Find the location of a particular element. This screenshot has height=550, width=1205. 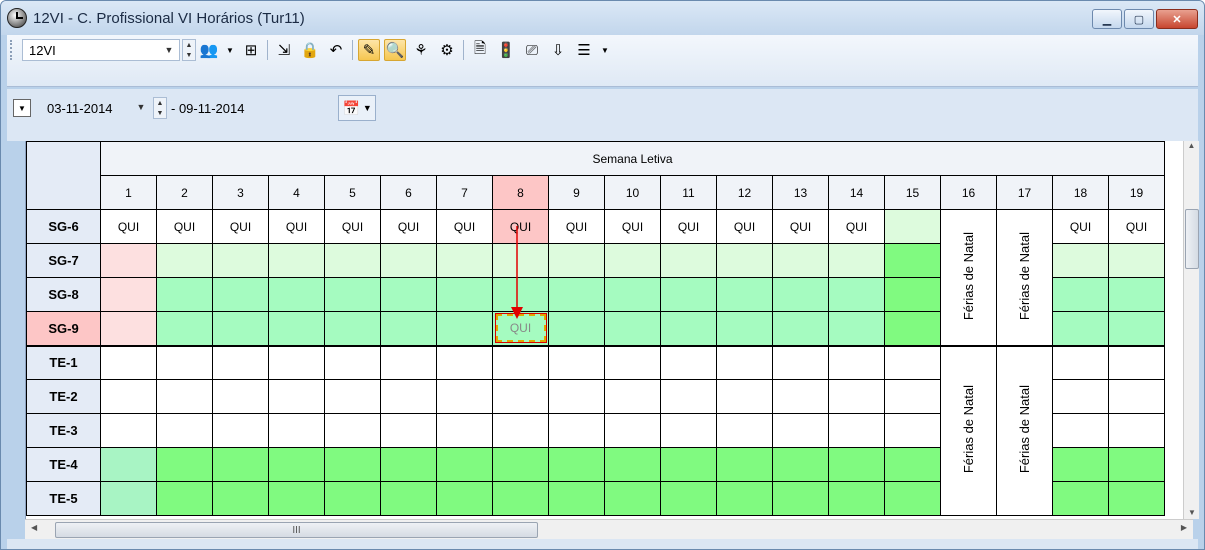

molecule-icon: ⚘ is located at coordinates (421, 50).